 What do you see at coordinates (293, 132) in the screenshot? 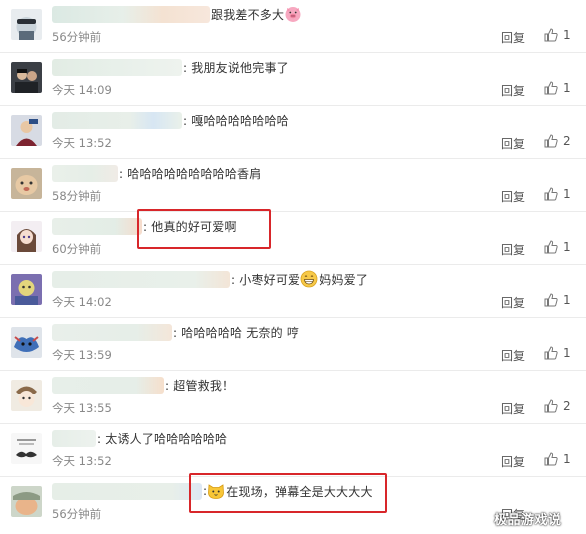
I see `comment-row: : 嘎哈哈哈哈哈哈哈 今天 13:52 回复 2` at bounding box center [293, 132].